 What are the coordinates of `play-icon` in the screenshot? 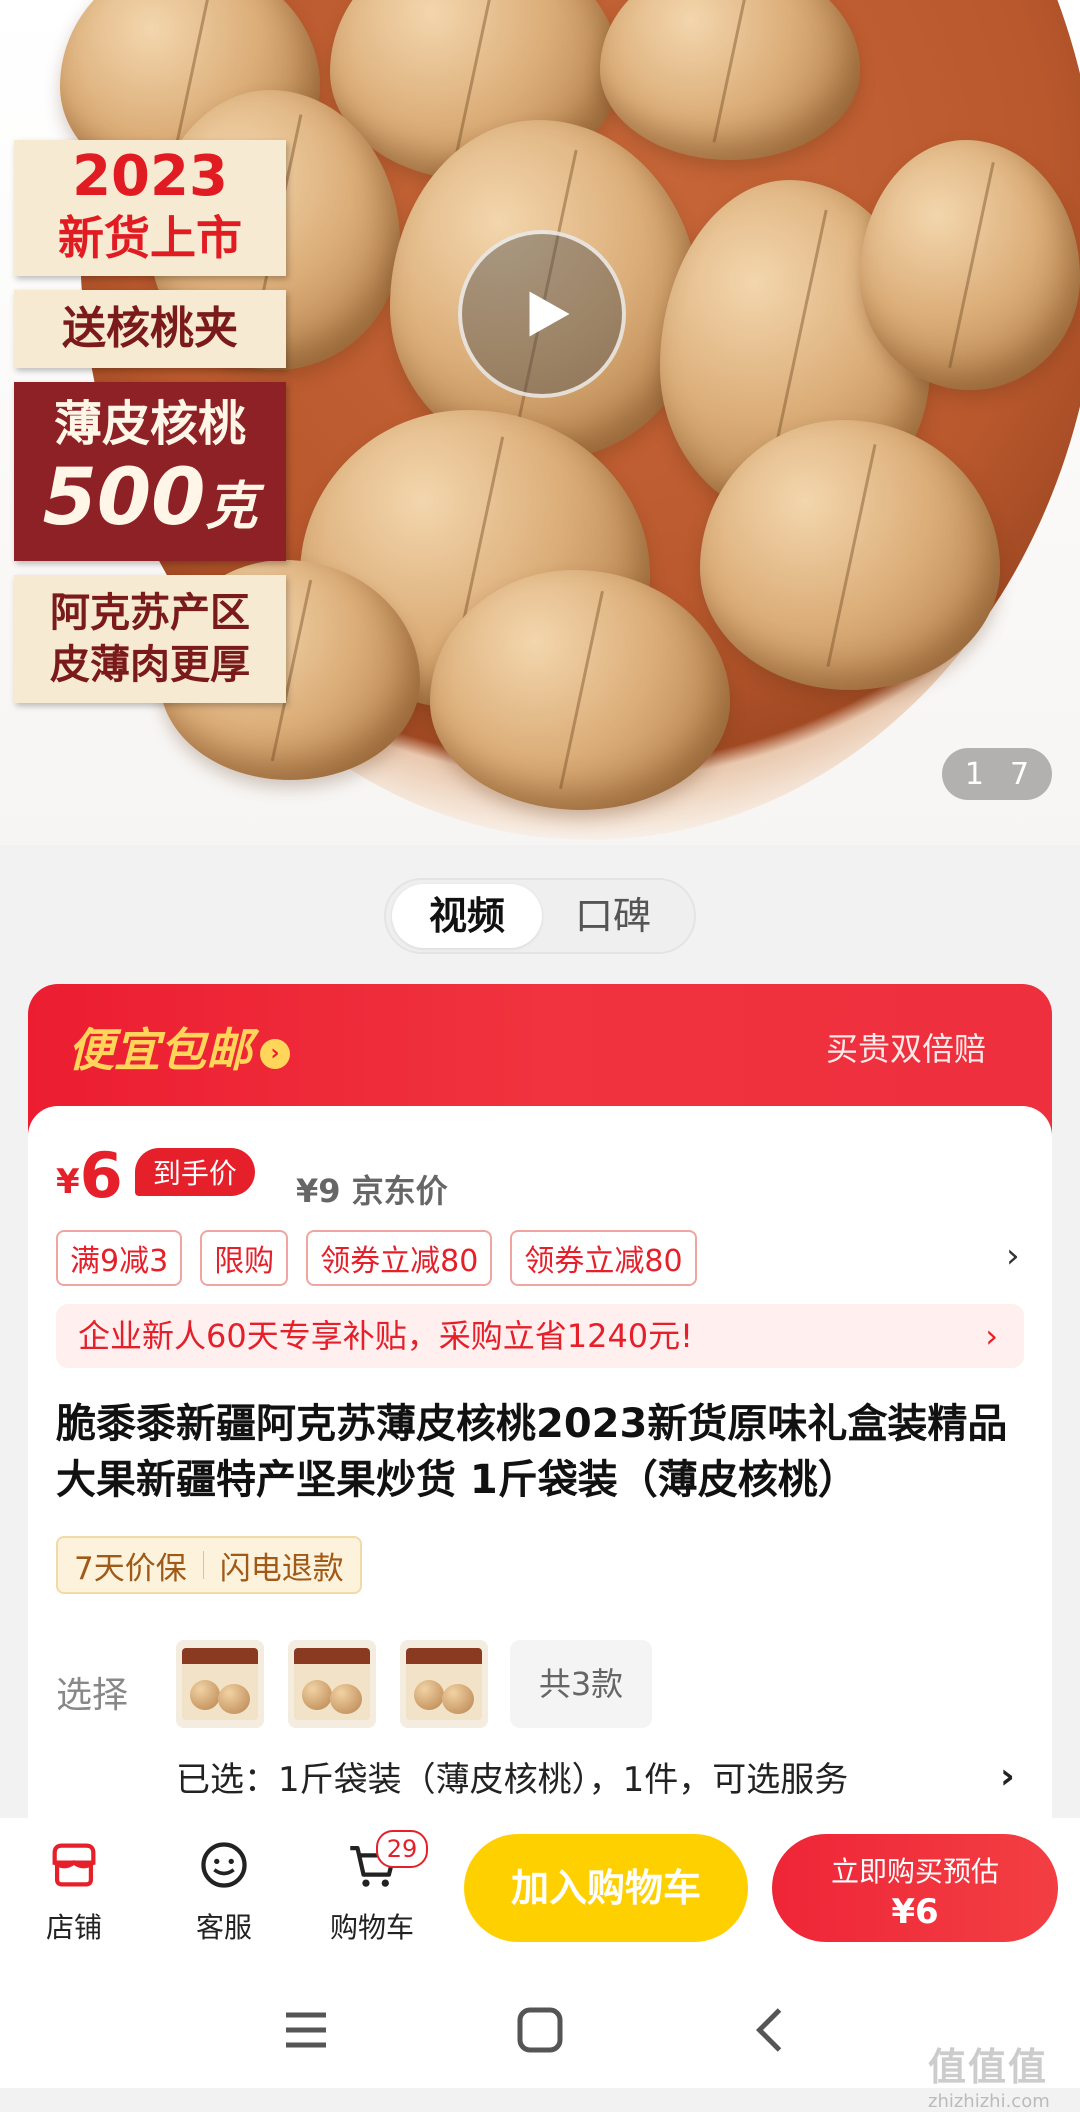 It's located at (549, 314).